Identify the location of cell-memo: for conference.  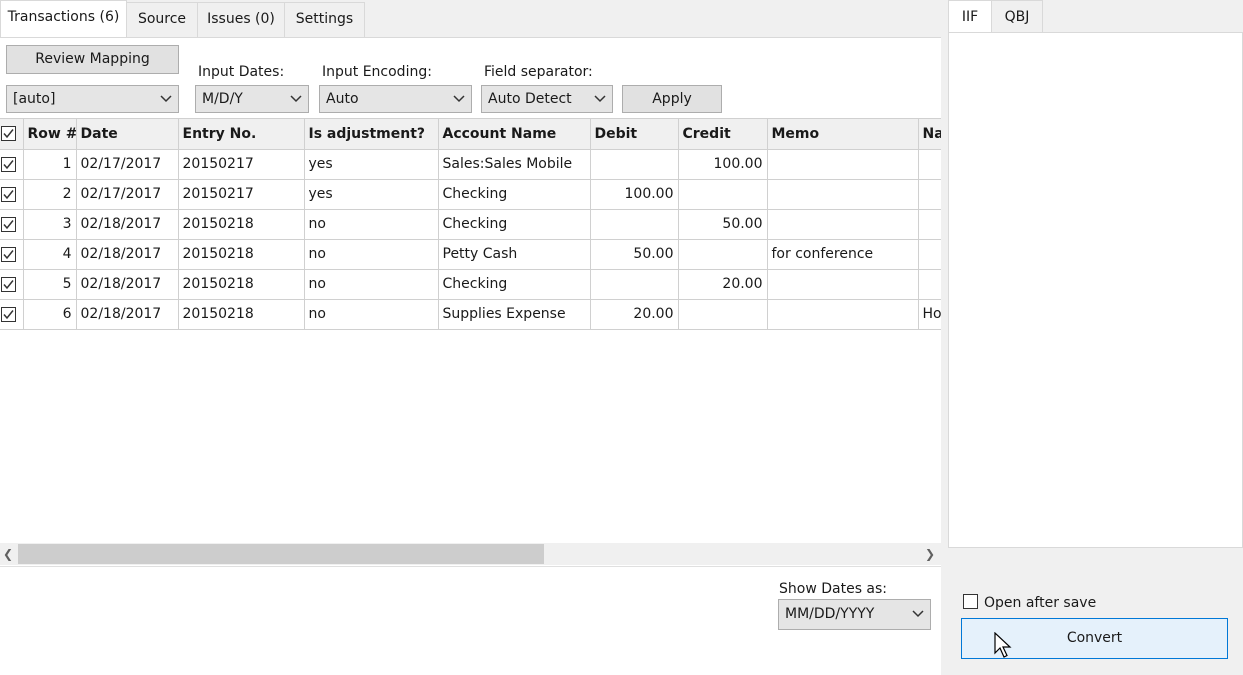
(843, 254).